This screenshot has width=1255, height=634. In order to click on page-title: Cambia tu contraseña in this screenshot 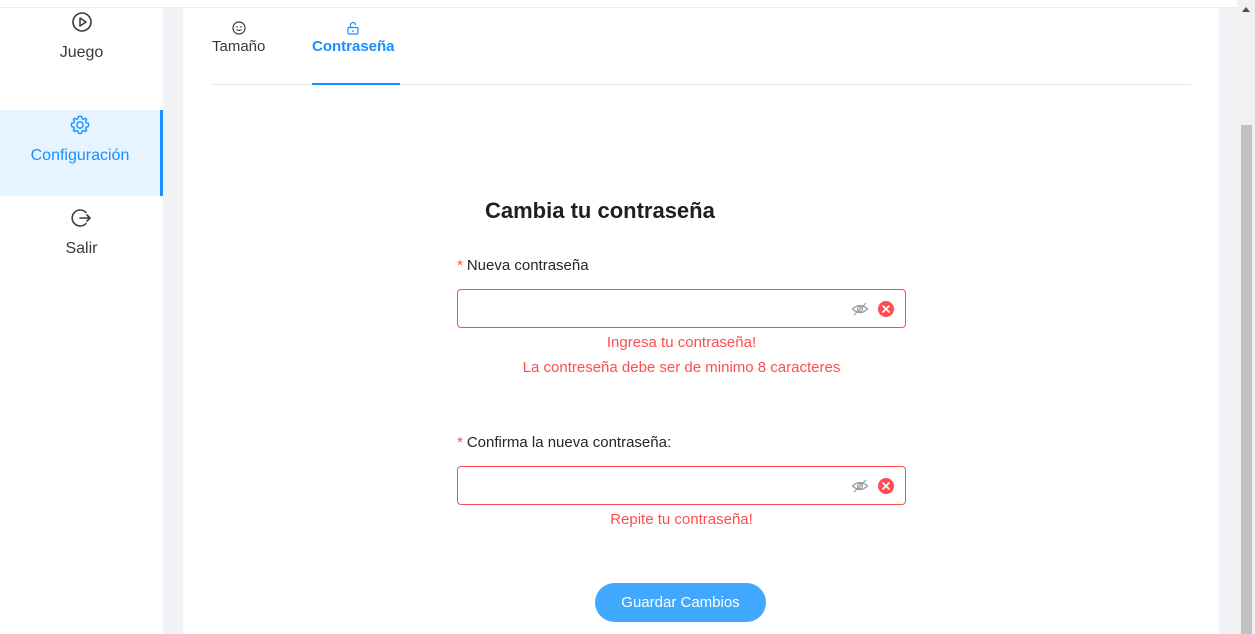, I will do `click(600, 210)`.